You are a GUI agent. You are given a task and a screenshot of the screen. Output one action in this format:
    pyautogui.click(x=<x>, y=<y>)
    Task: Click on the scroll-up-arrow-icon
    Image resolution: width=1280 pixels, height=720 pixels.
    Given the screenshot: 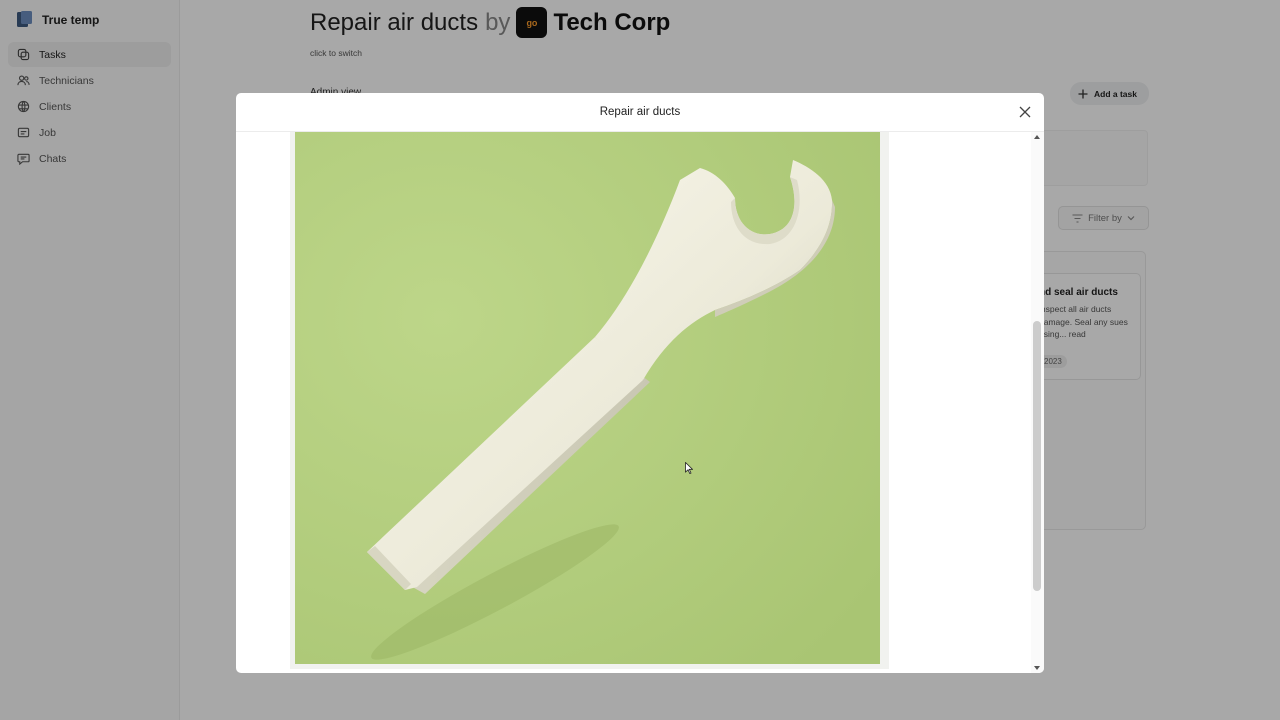 What is the action you would take?
    pyautogui.click(x=1037, y=137)
    